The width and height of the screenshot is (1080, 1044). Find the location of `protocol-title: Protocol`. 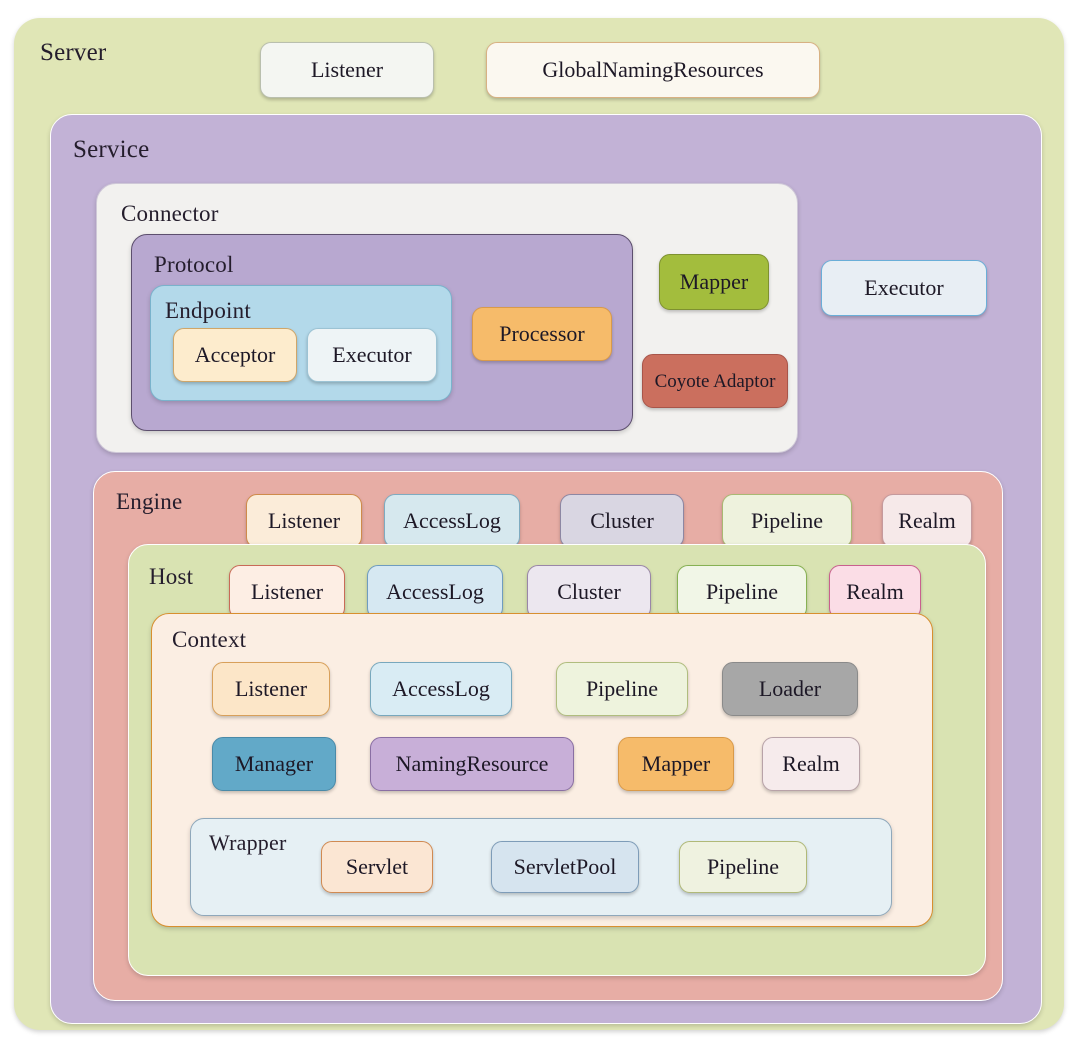

protocol-title: Protocol is located at coordinates (194, 264).